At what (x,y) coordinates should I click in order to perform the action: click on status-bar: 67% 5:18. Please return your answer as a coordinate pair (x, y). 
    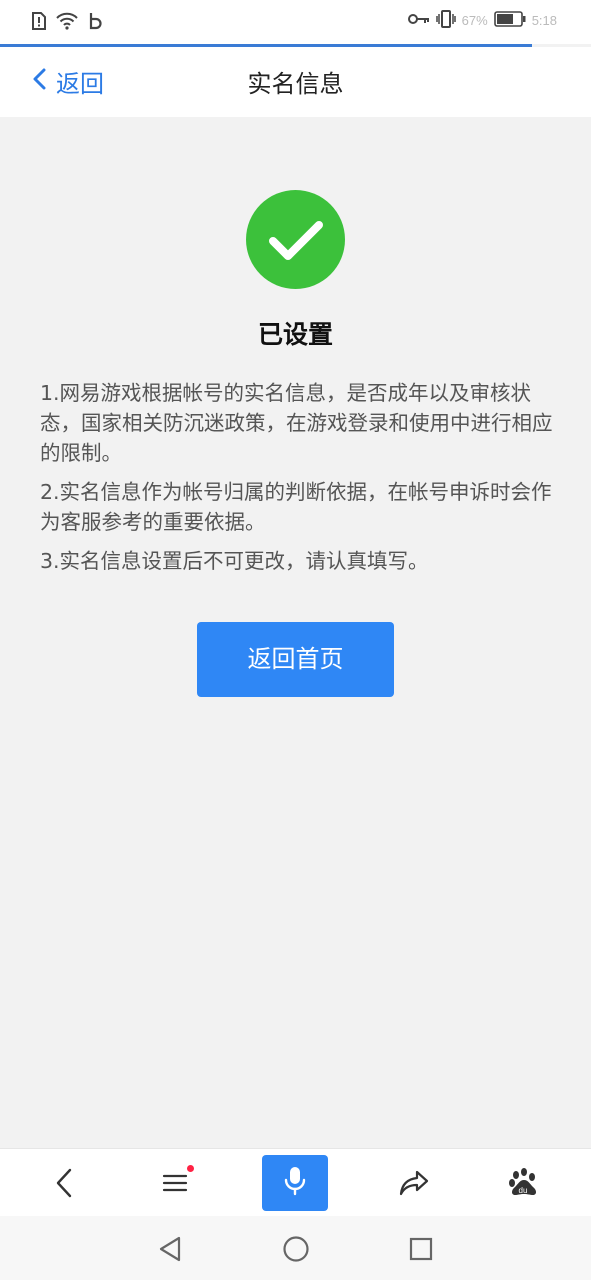
    Looking at the image, I should click on (295, 22).